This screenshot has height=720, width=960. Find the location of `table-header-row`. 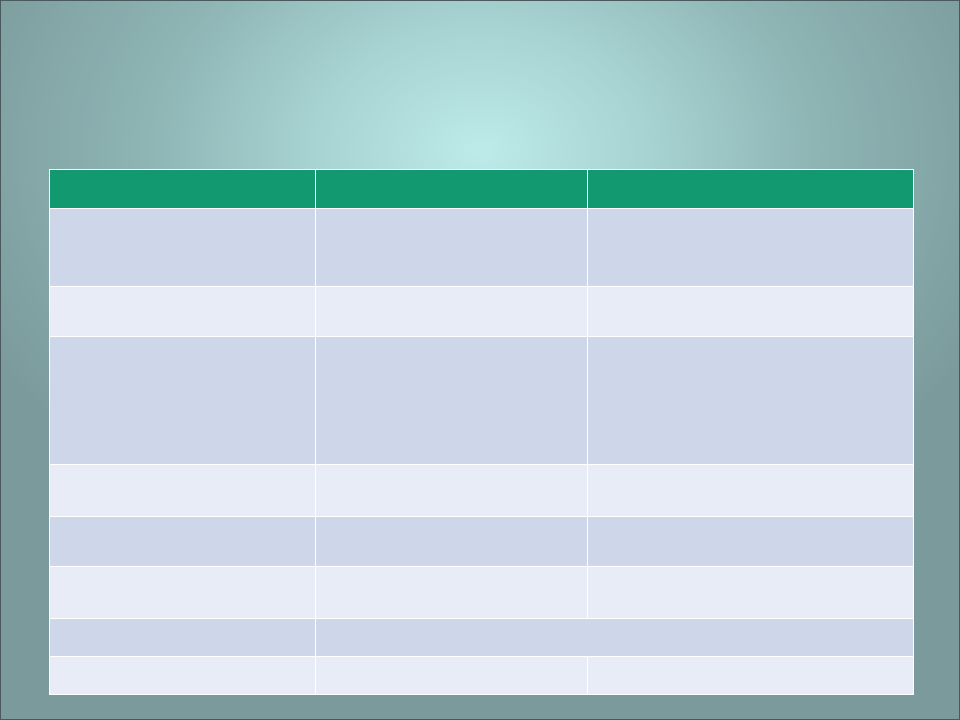

table-header-row is located at coordinates (481, 189).